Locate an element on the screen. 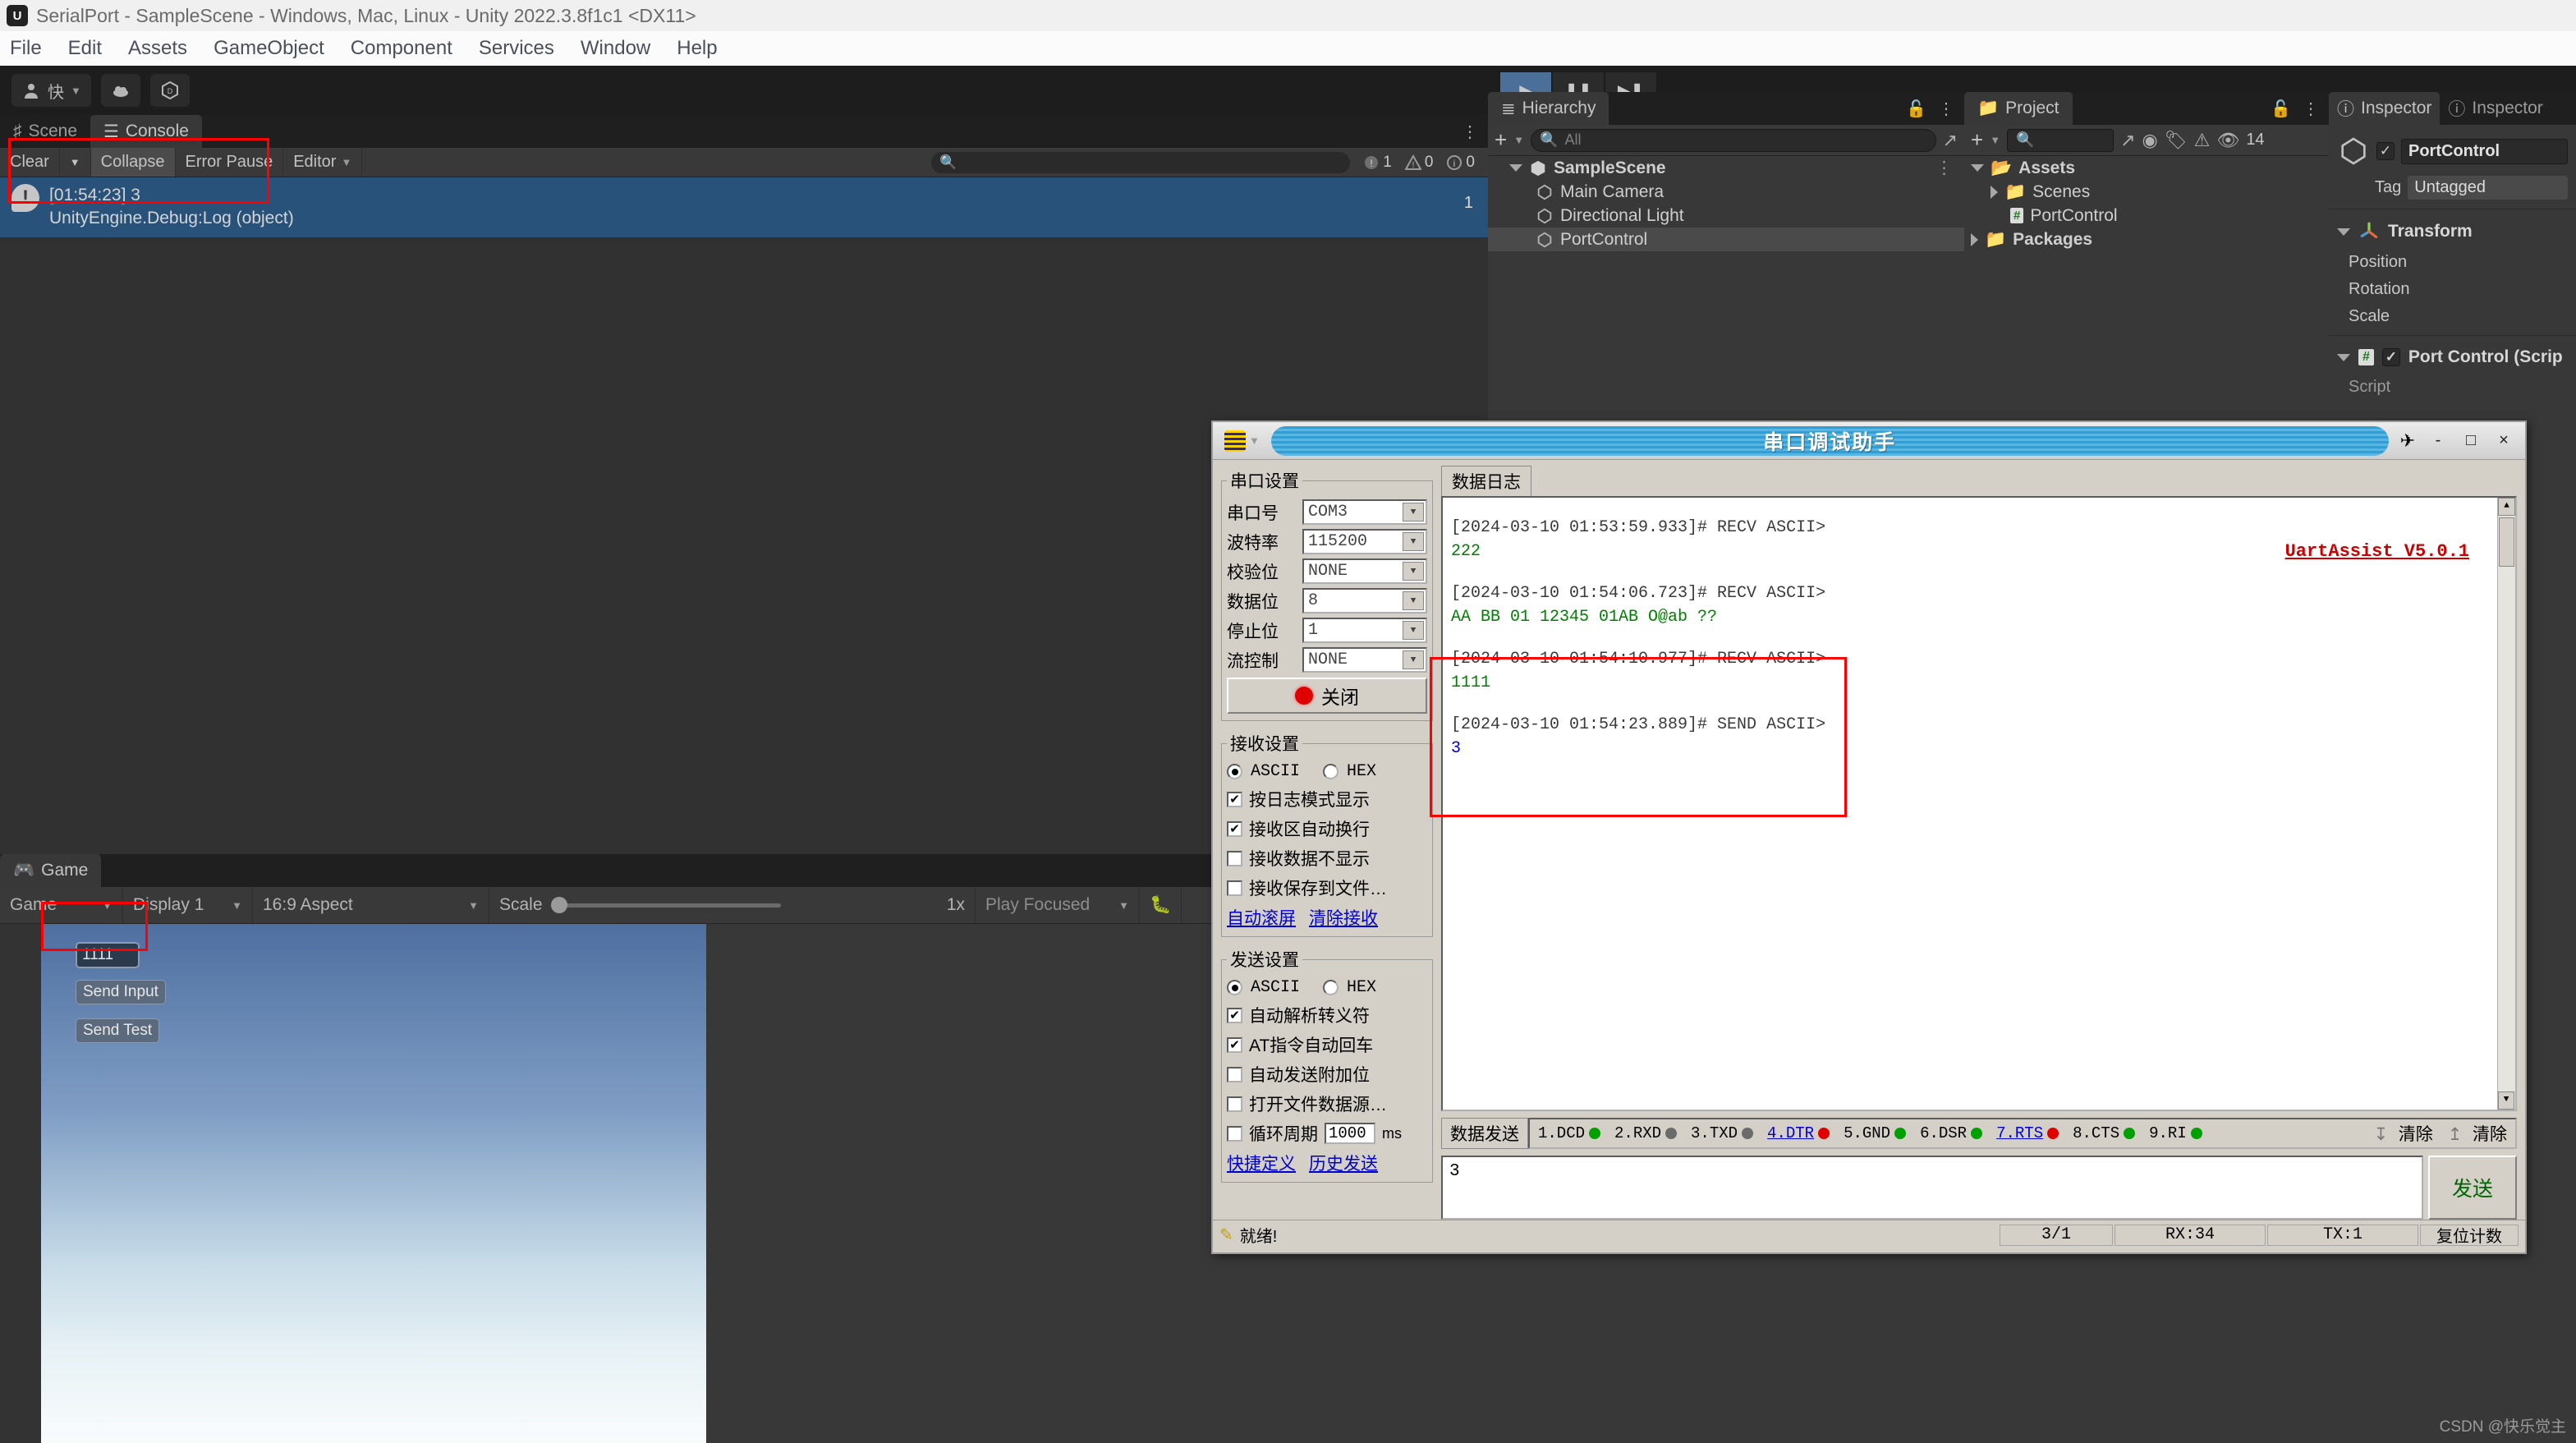 The height and width of the screenshot is (1443, 2576). tab-console: ☰ Console is located at coordinates (146, 131).